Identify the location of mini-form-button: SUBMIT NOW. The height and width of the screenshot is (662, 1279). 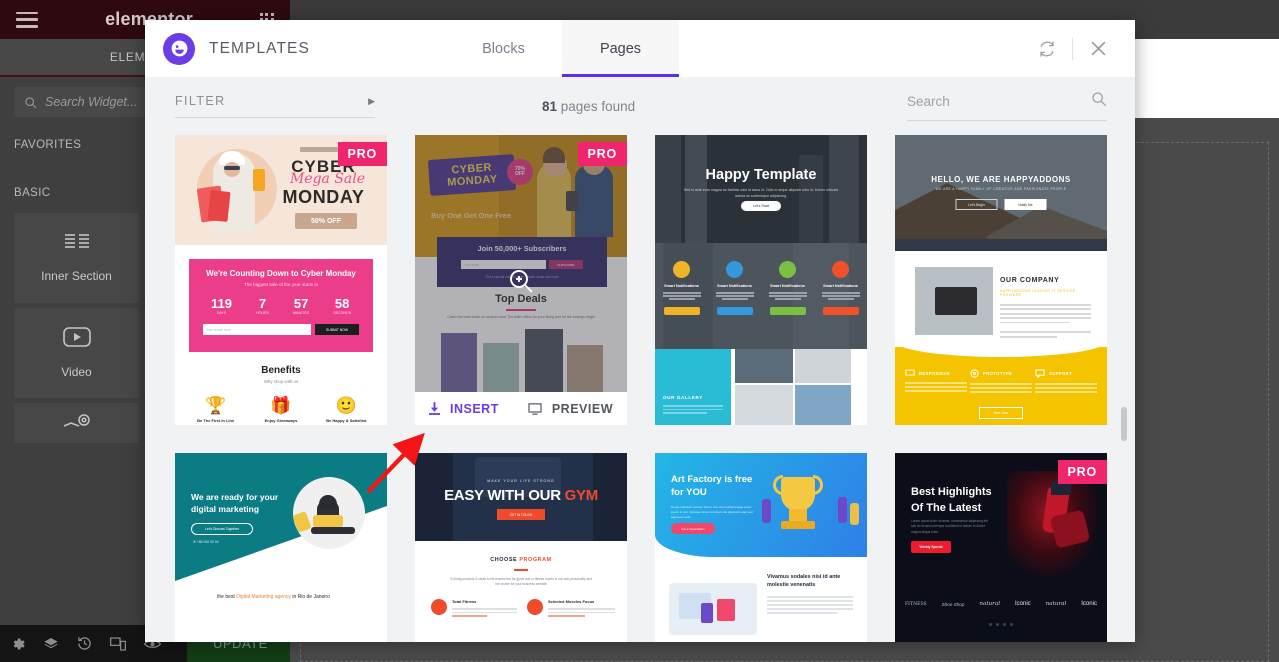
(337, 329).